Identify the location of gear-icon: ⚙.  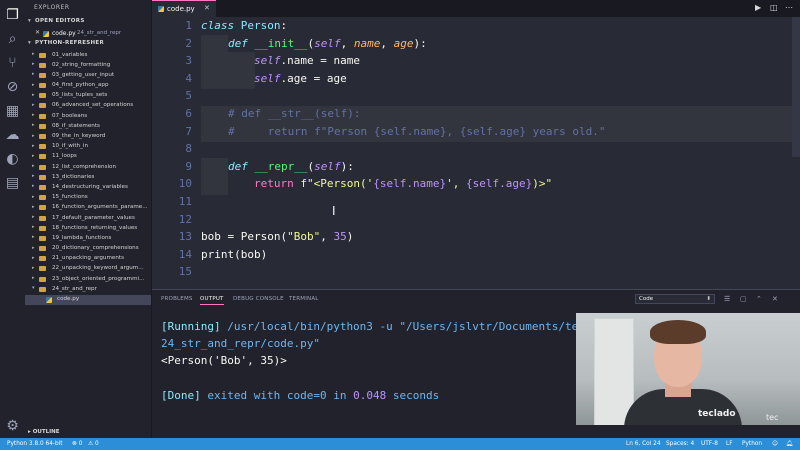
(12, 426).